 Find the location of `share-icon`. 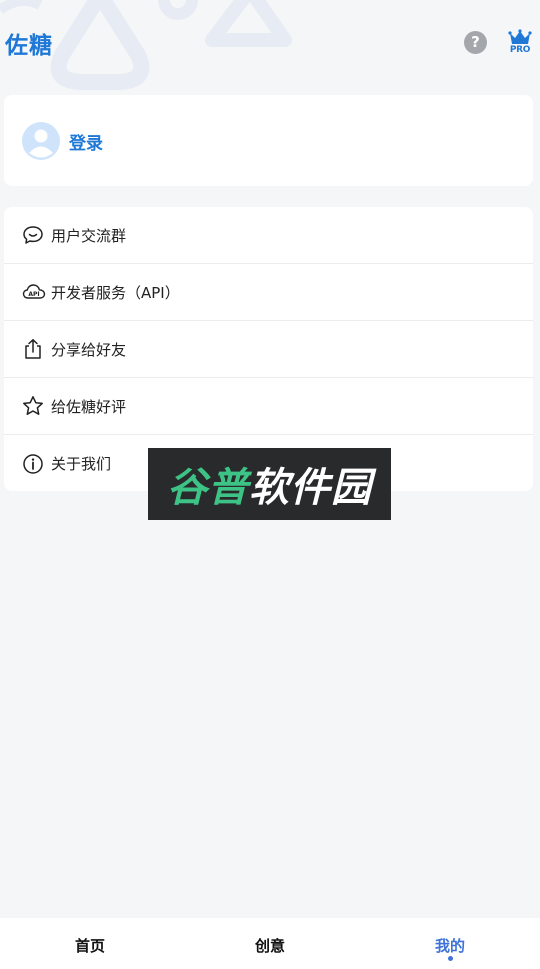

share-icon is located at coordinates (33, 349).